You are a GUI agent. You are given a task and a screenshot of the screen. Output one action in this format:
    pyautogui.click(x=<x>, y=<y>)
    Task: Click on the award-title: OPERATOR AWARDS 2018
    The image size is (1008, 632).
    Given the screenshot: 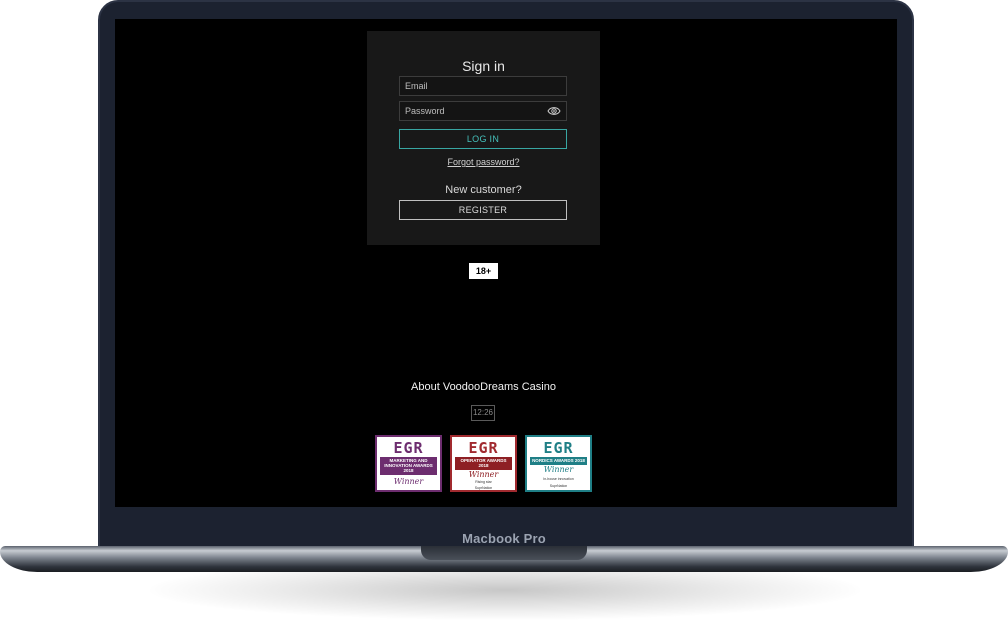 What is the action you would take?
    pyautogui.click(x=483, y=463)
    